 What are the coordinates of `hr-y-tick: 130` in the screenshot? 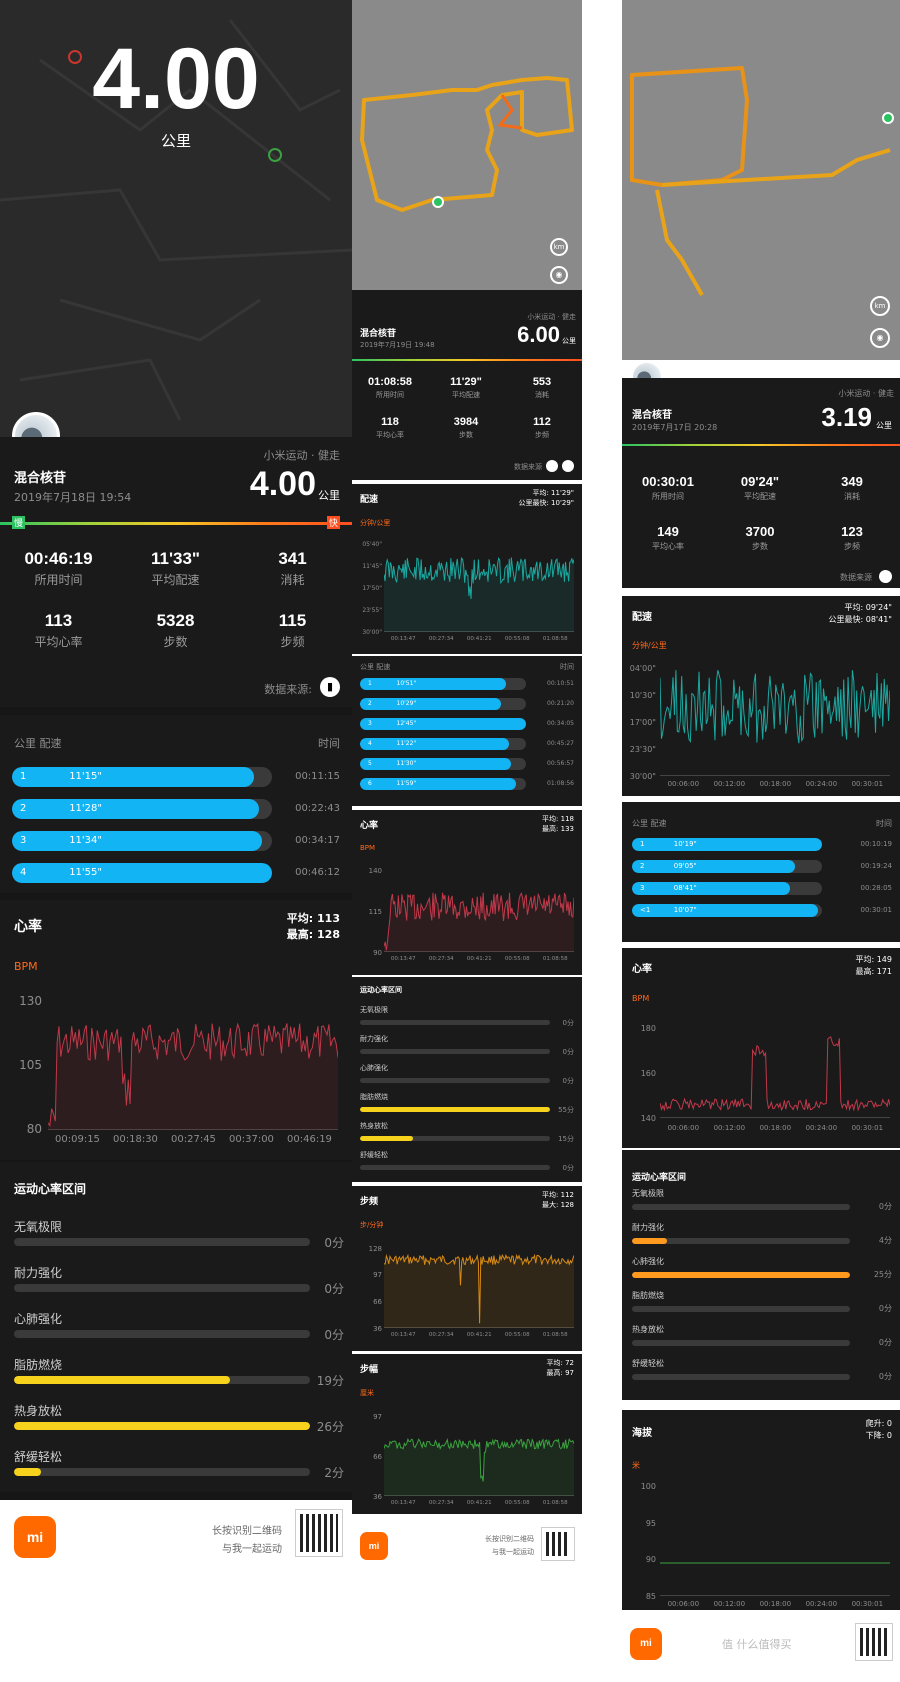 It's located at (30, 1001).